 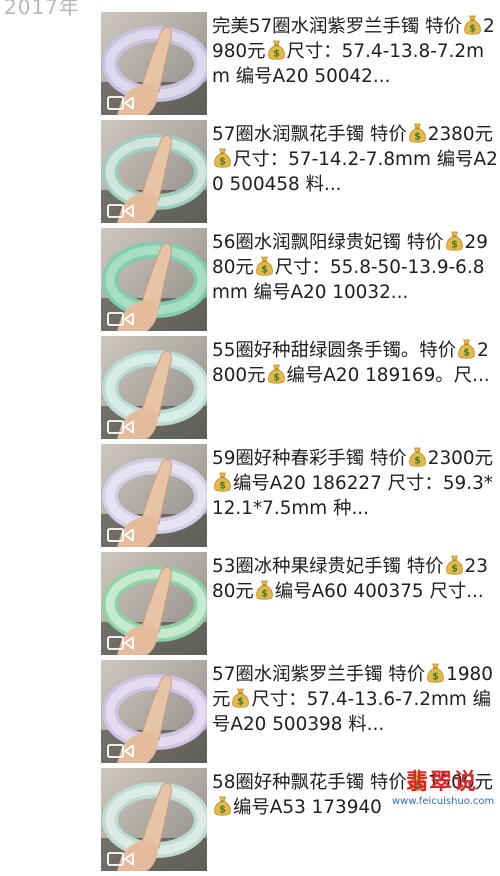 I want to click on watermark: 翡翠说 www.feicuishuo.com, so click(x=443, y=789).